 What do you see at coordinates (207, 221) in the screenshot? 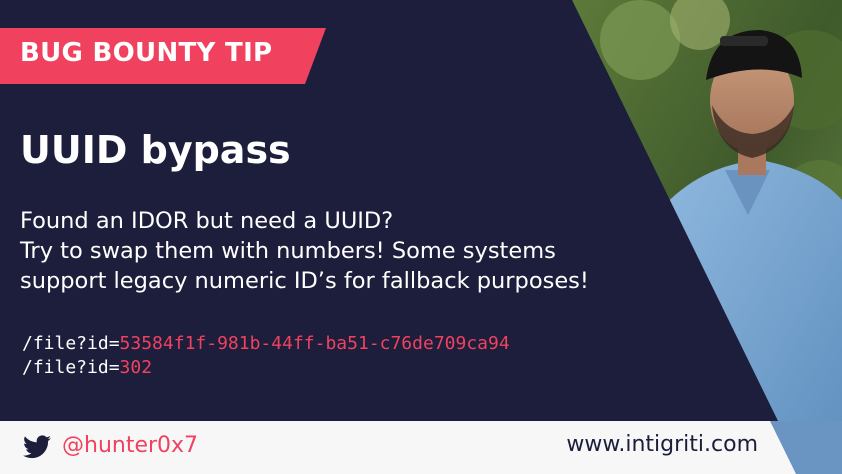
I see `body-line: Found an IDOR but need a UUID?` at bounding box center [207, 221].